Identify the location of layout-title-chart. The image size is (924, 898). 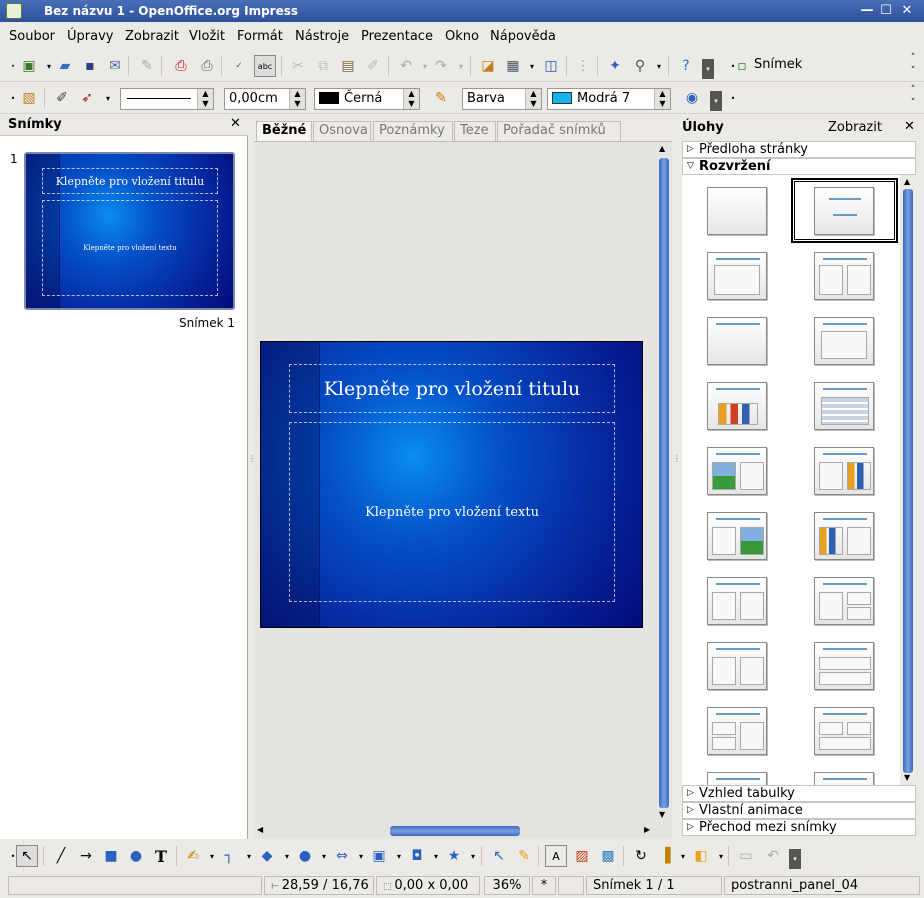
(737, 406).